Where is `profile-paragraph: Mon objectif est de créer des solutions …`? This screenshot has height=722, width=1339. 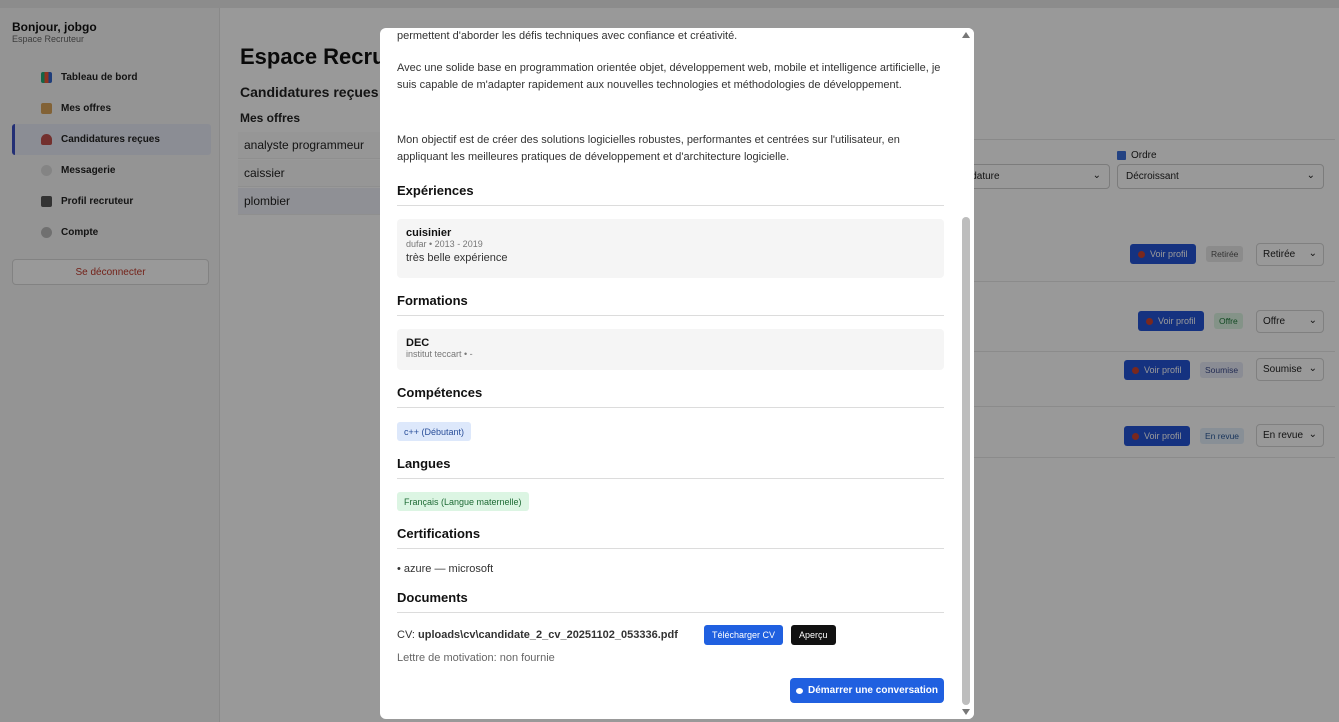
profile-paragraph: Mon objectif est de créer des solutions … is located at coordinates (648, 148).